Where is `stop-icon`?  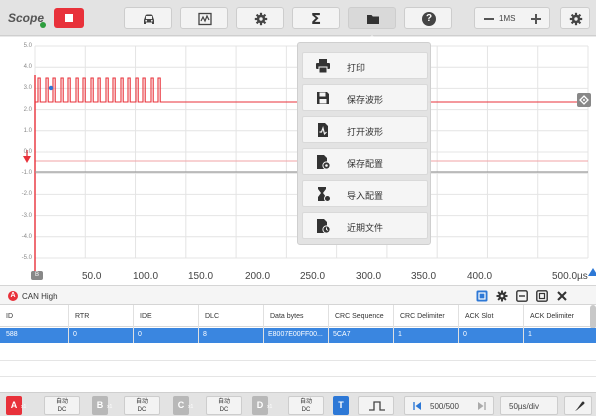
stop-icon is located at coordinates (69, 18).